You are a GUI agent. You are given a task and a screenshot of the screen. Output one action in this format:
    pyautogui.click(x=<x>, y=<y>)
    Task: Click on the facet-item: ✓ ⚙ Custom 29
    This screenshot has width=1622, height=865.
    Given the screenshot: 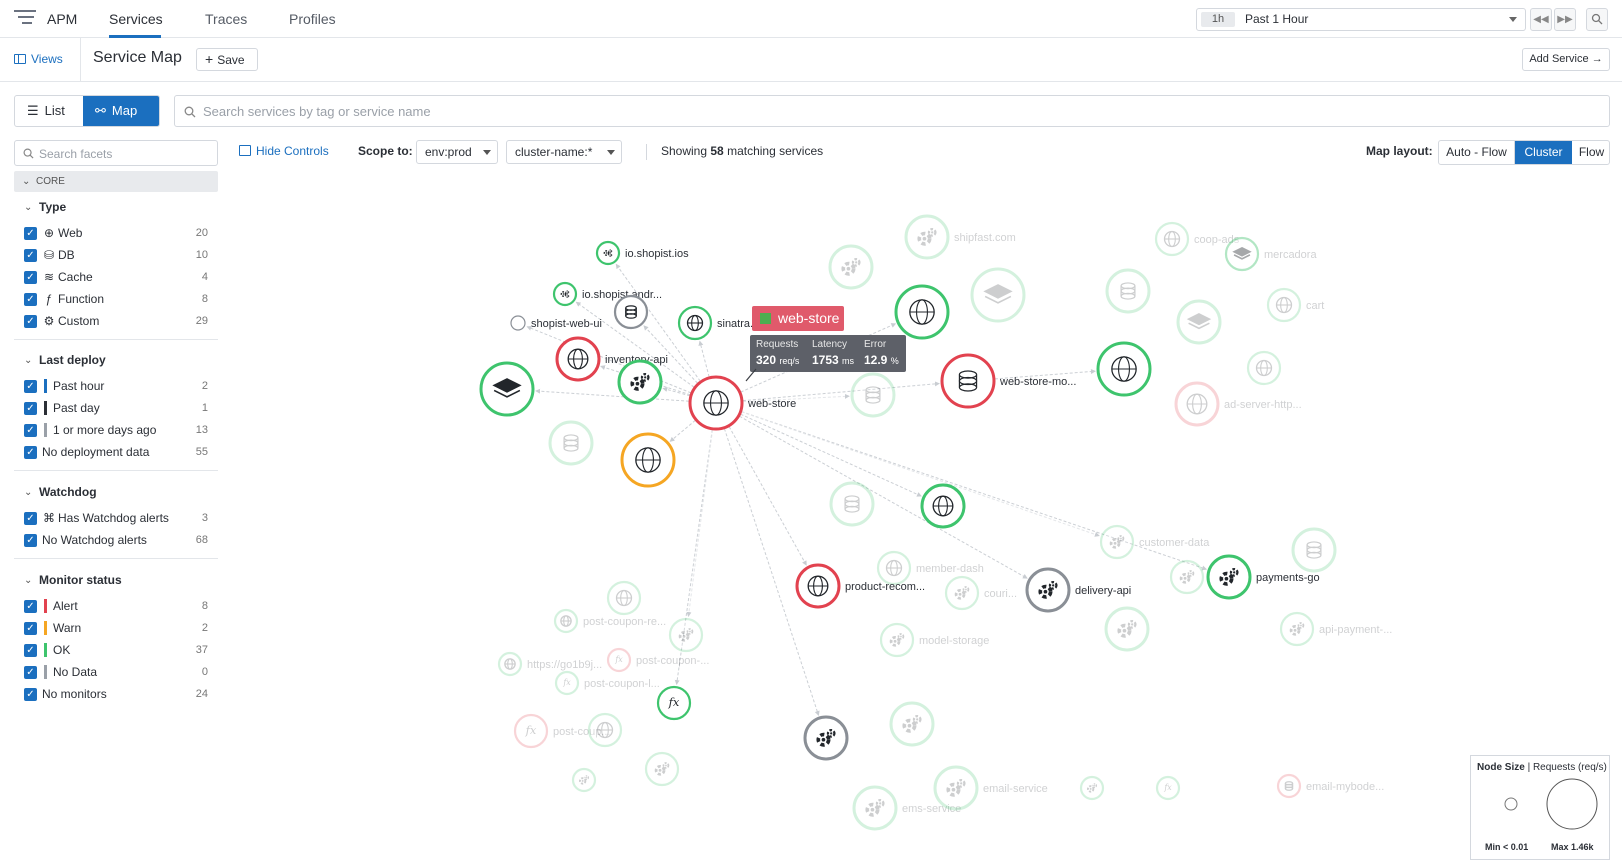 What is the action you would take?
    pyautogui.click(x=116, y=322)
    